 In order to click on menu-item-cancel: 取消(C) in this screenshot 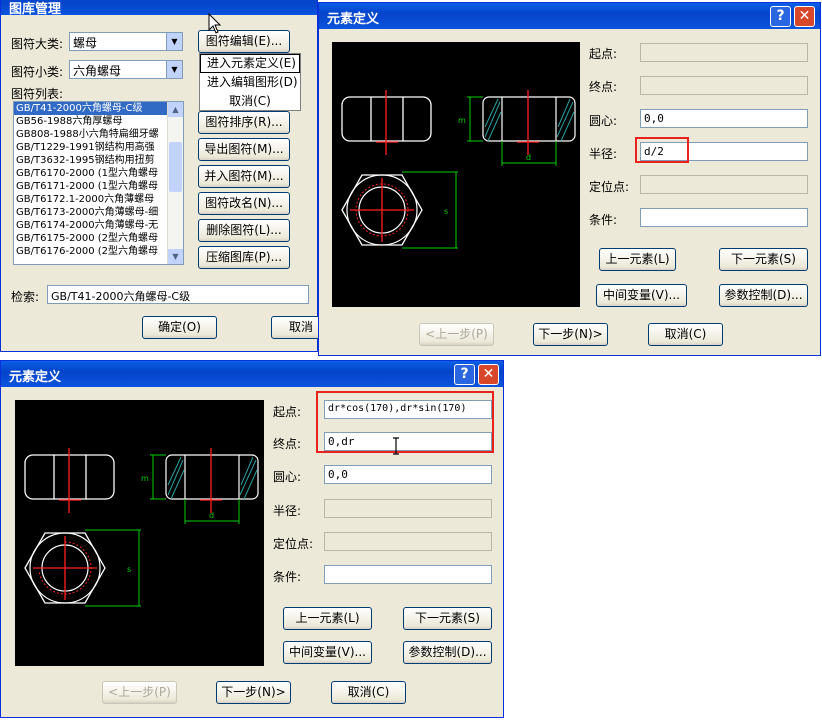, I will do `click(250, 101)`.